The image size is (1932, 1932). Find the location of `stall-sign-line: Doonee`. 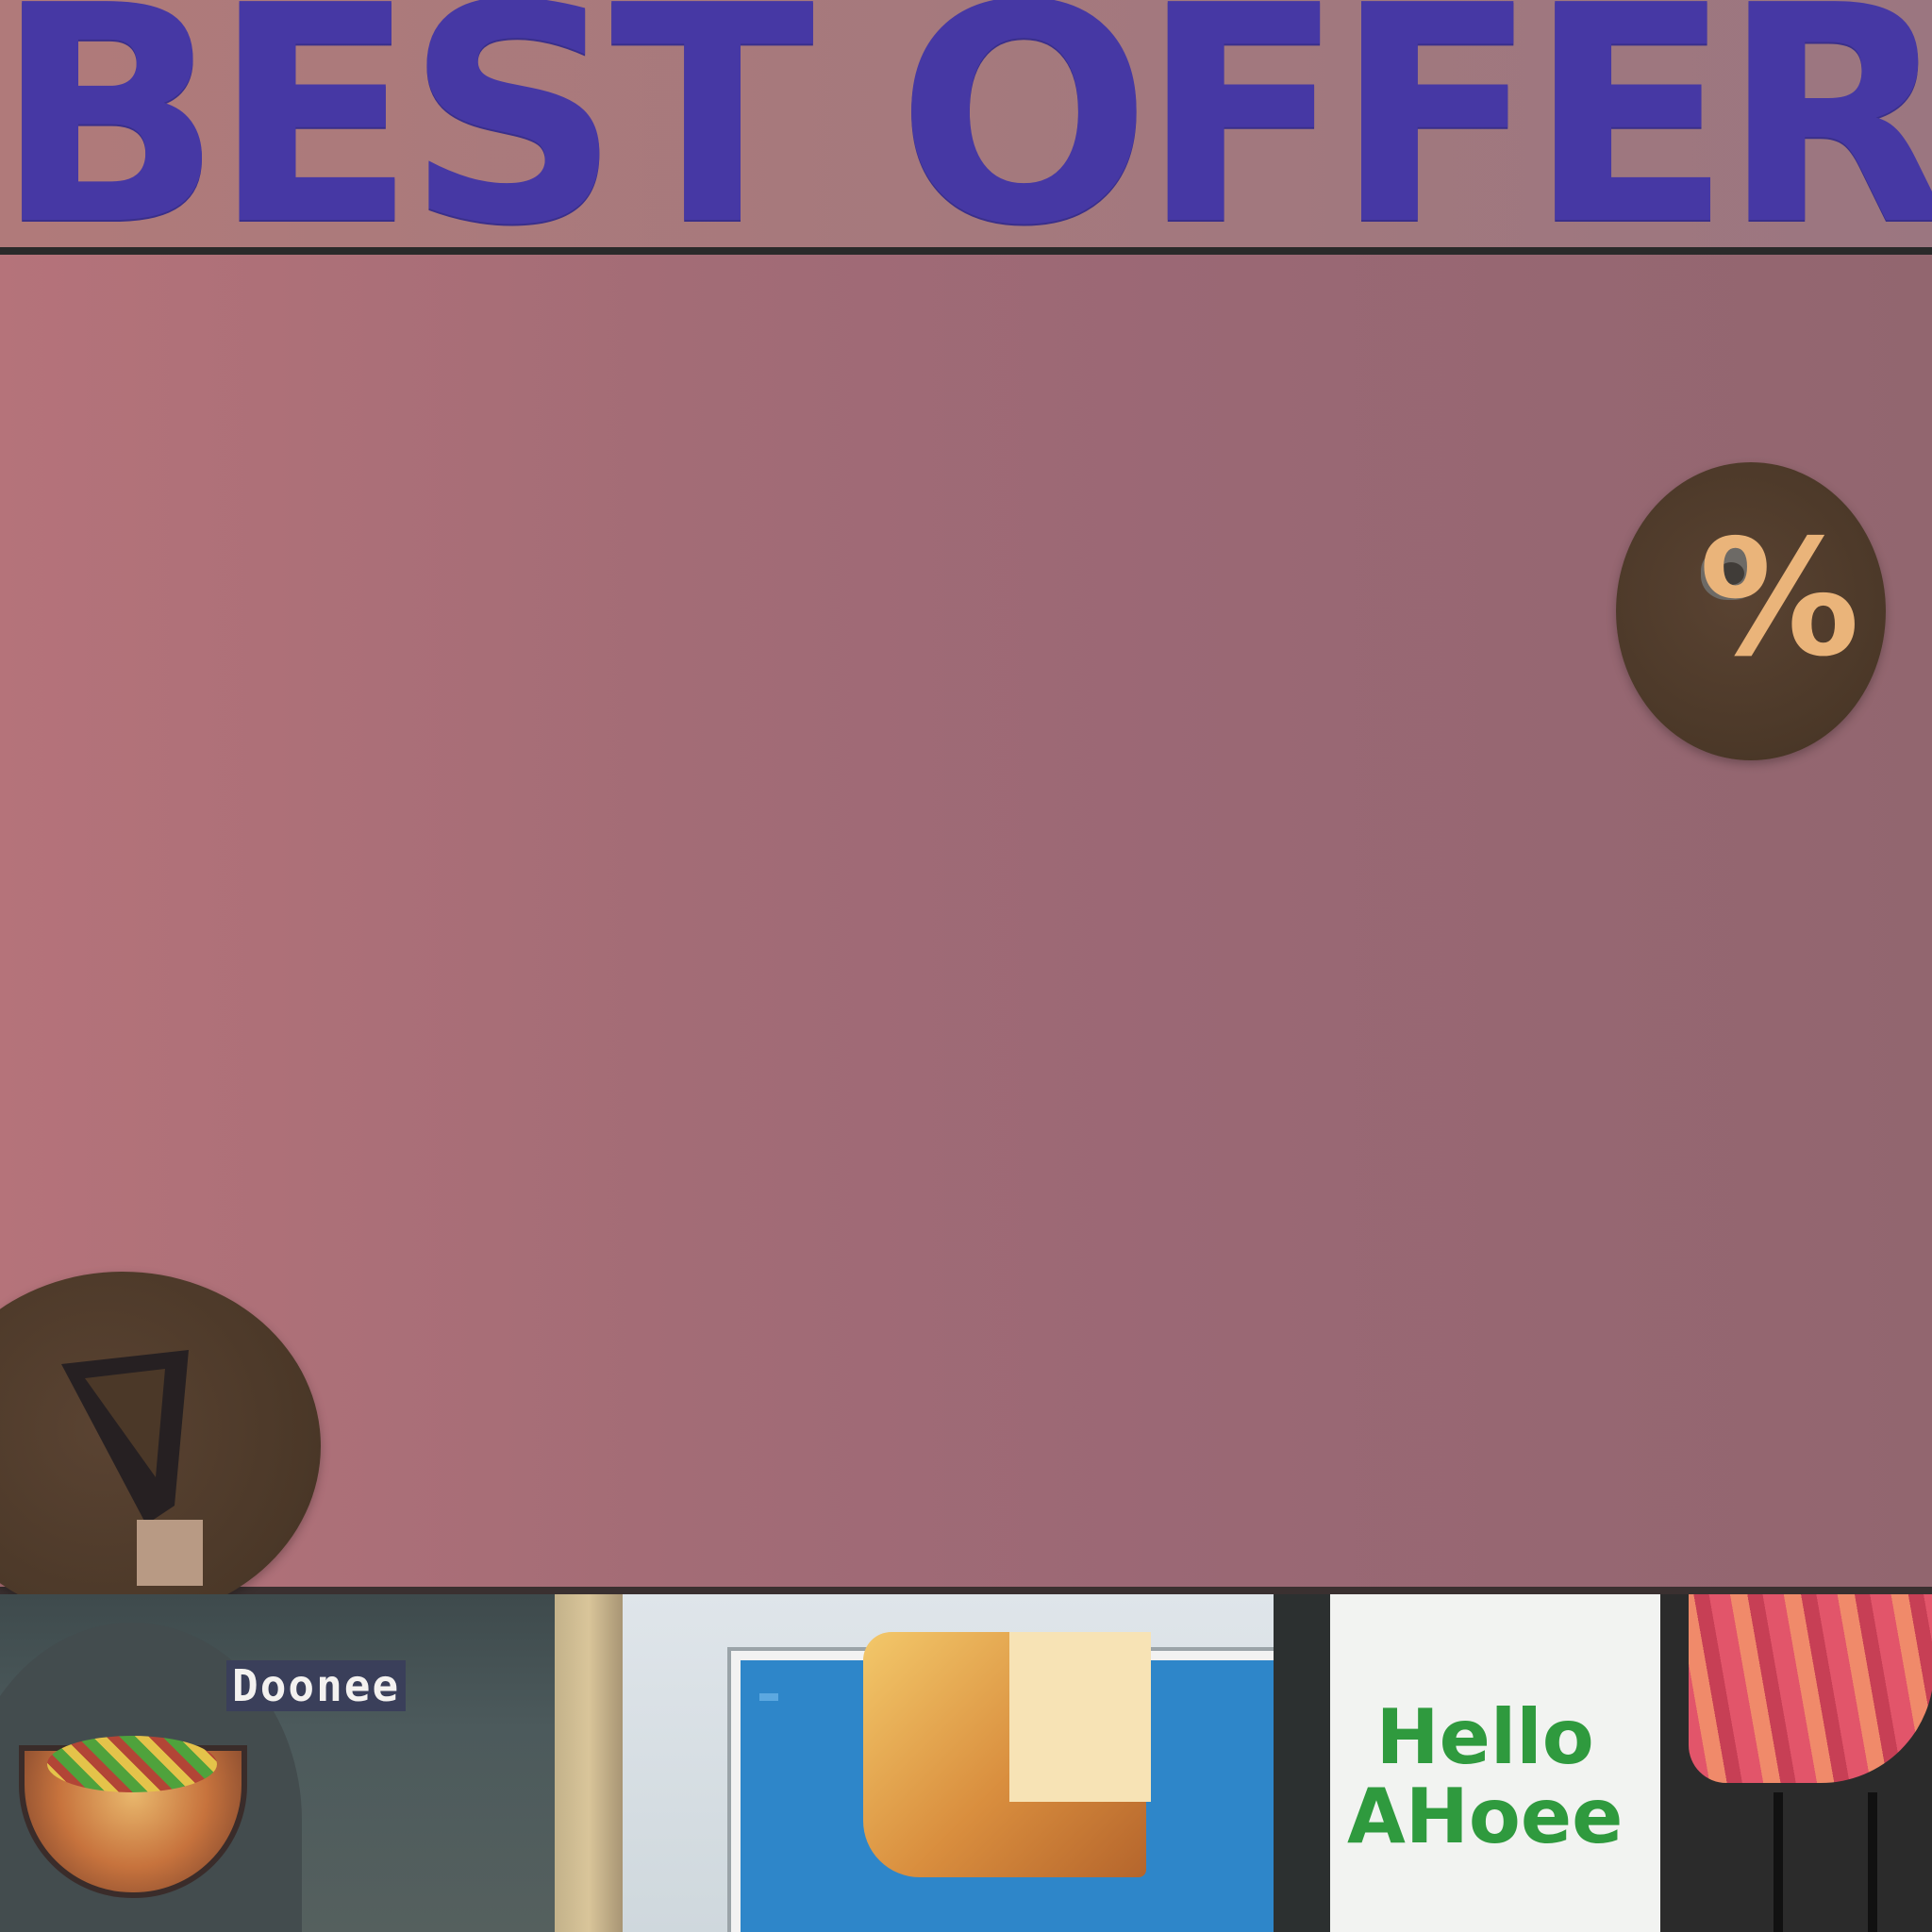

stall-sign-line: Doonee is located at coordinates (317, 1686).